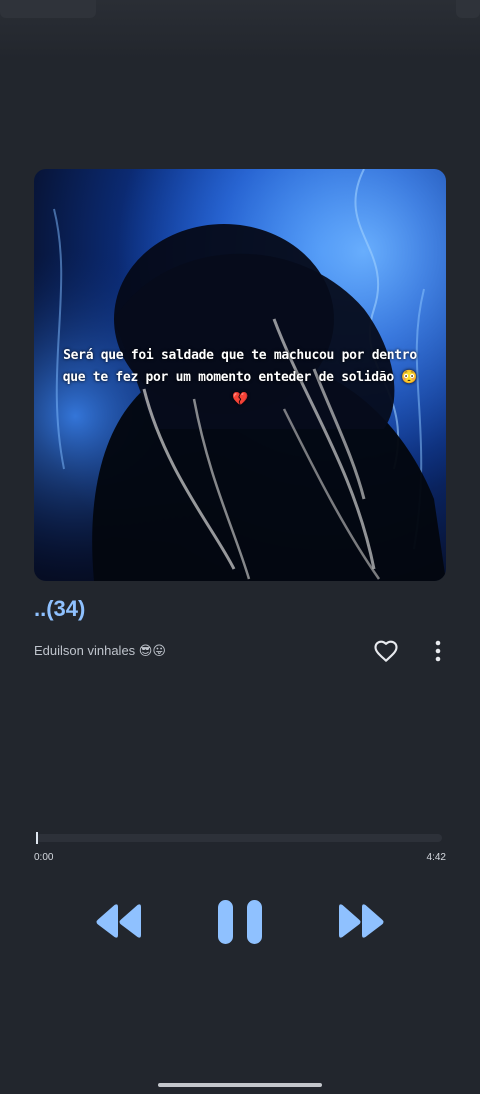 The image size is (480, 1094). What do you see at coordinates (60, 608) in the screenshot?
I see `track-title: ..(34)` at bounding box center [60, 608].